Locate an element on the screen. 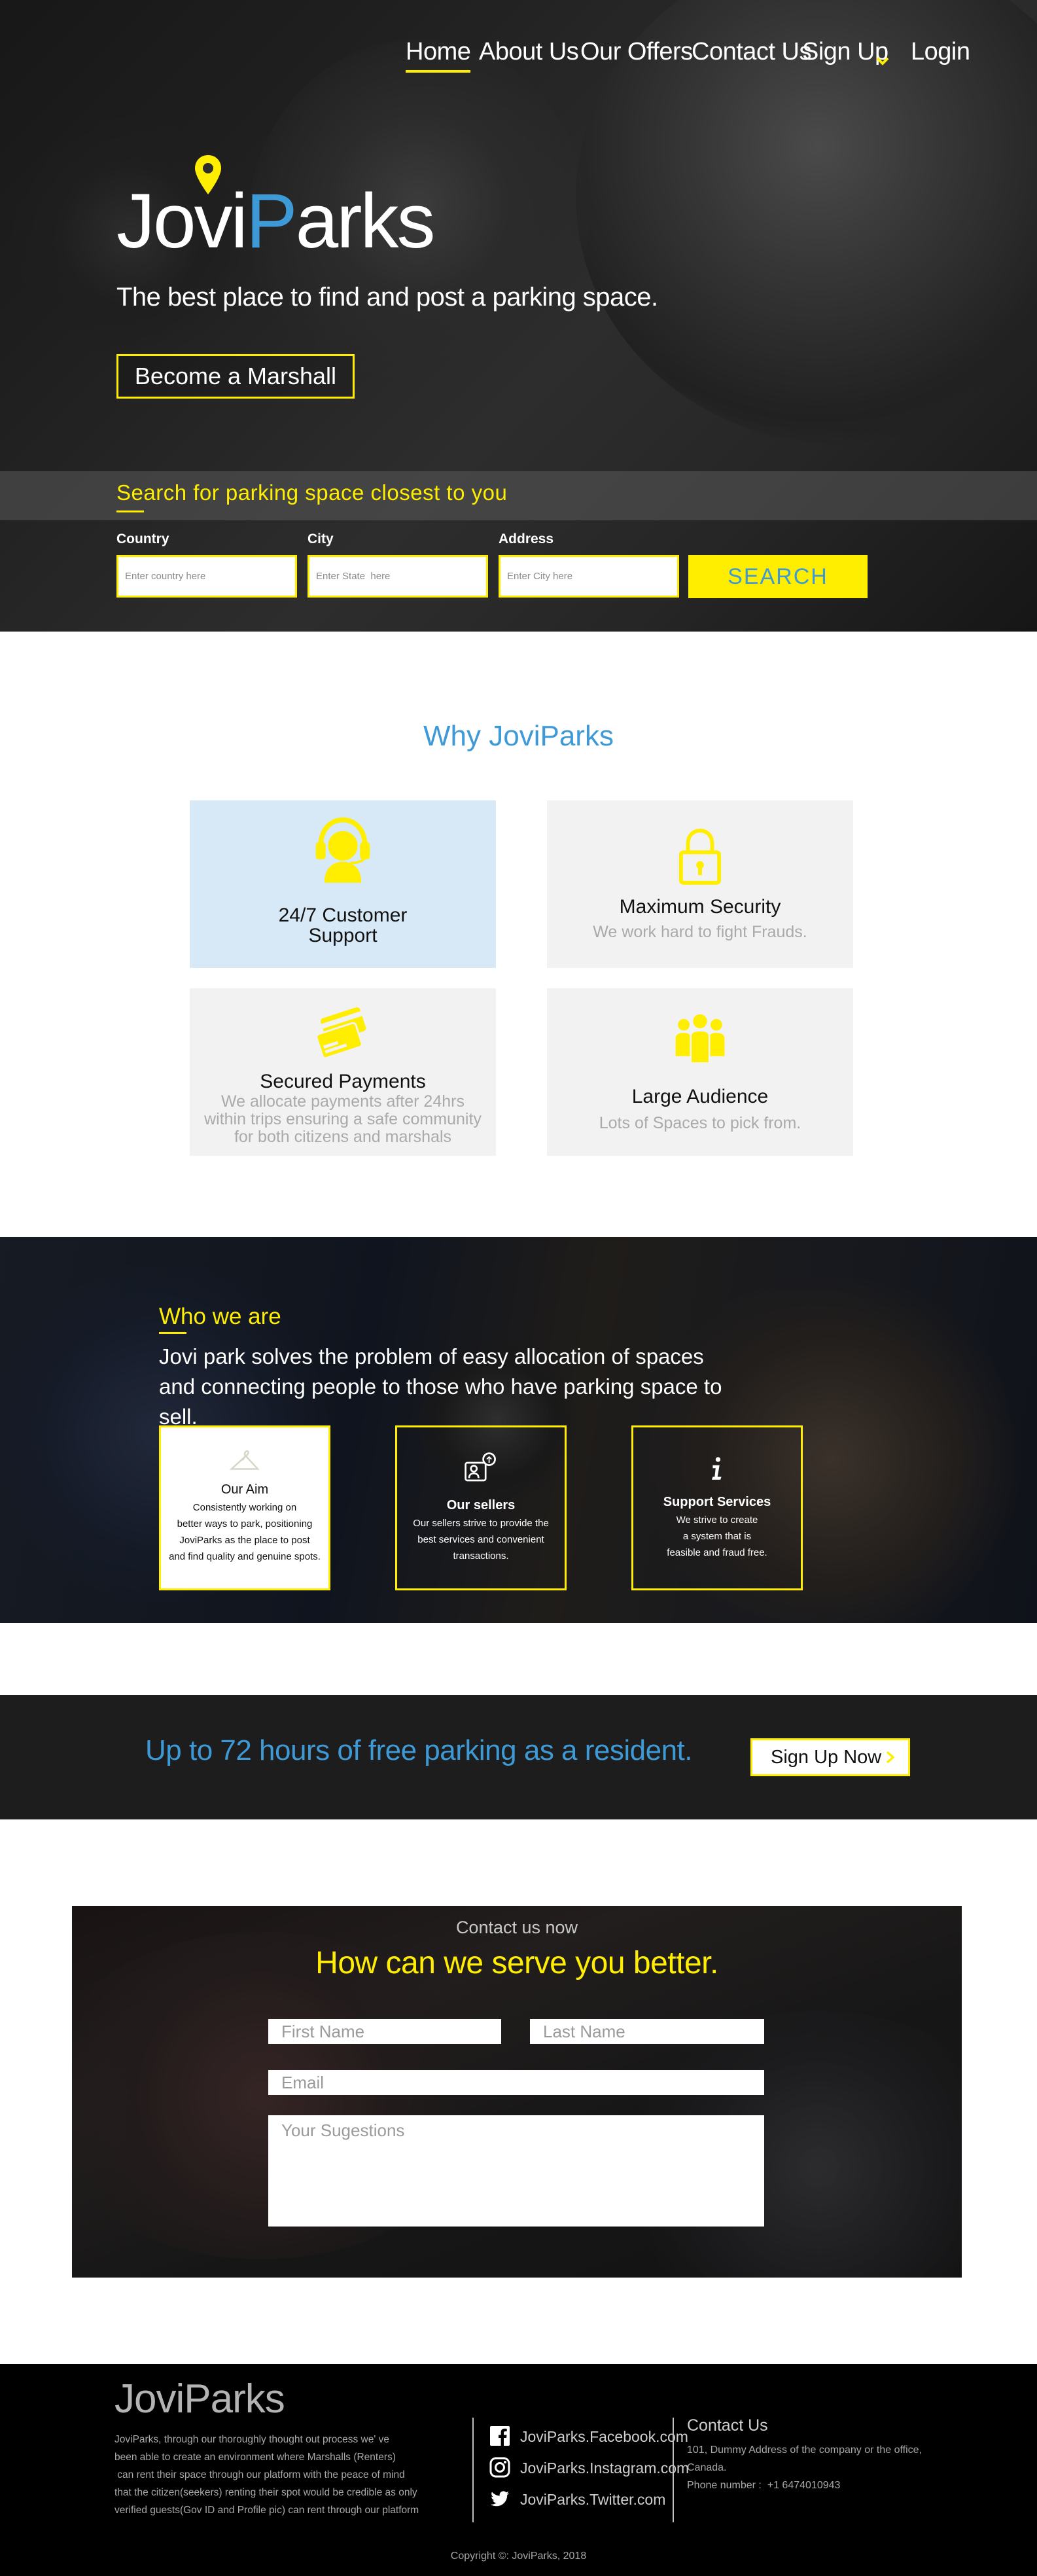 The height and width of the screenshot is (2576, 1037). card-subtitle: We work hard to fight Frauds. is located at coordinates (700, 932).